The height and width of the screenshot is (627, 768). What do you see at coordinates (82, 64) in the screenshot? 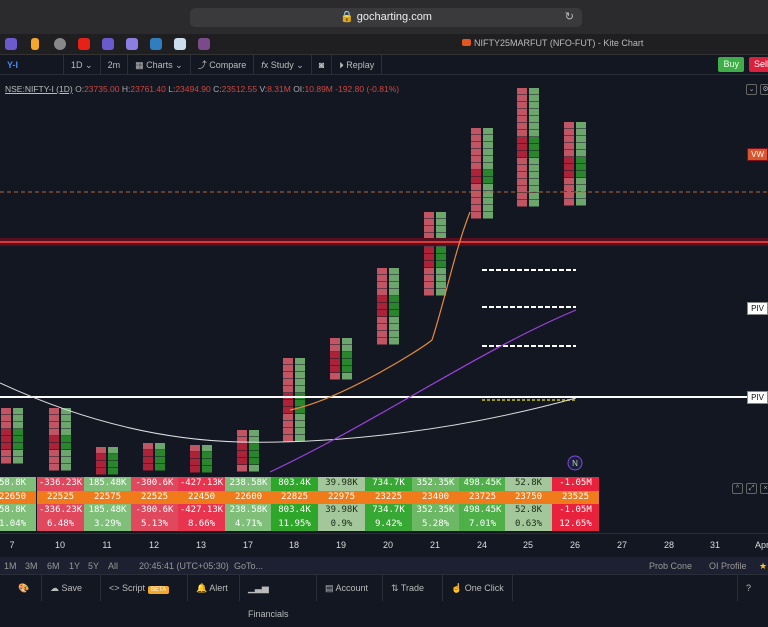
I see `interval-dropdown: 1D ⌄` at bounding box center [82, 64].